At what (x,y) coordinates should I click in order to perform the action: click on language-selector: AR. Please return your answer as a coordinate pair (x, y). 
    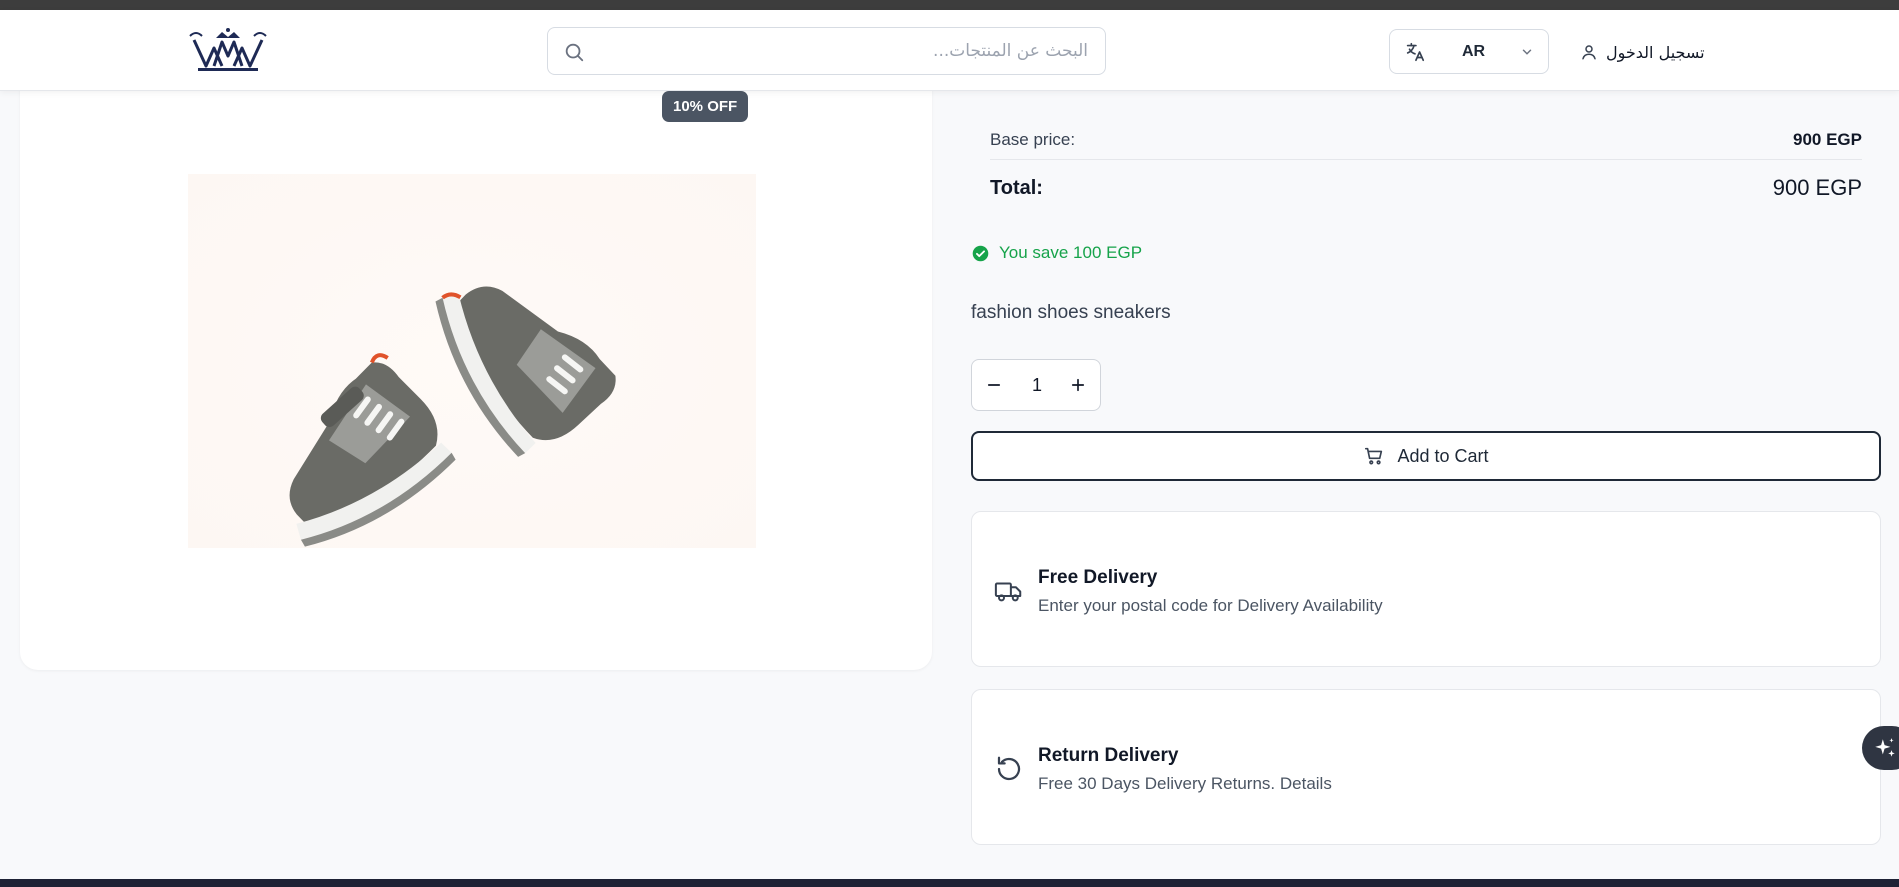
    Looking at the image, I should click on (1469, 51).